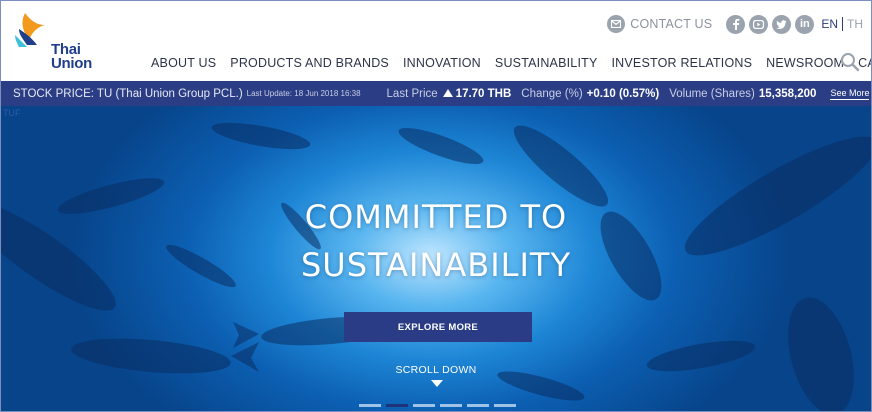 The image size is (872, 412). I want to click on last-price-label: Last Price, so click(412, 93).